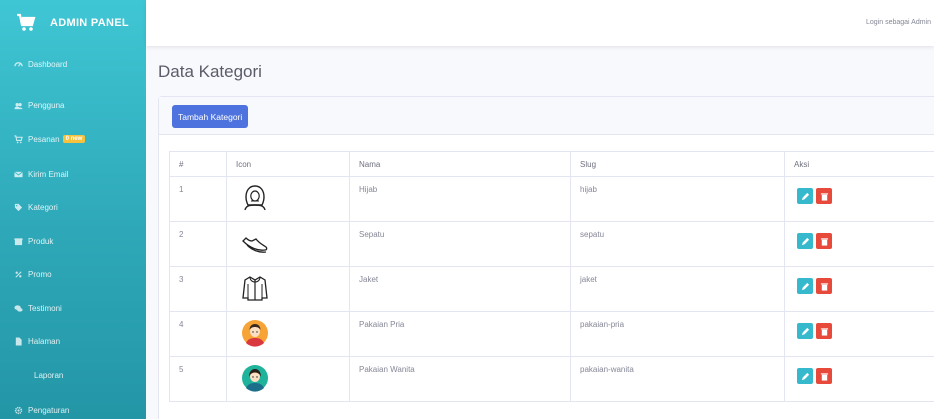  I want to click on gear-icon, so click(18, 410).